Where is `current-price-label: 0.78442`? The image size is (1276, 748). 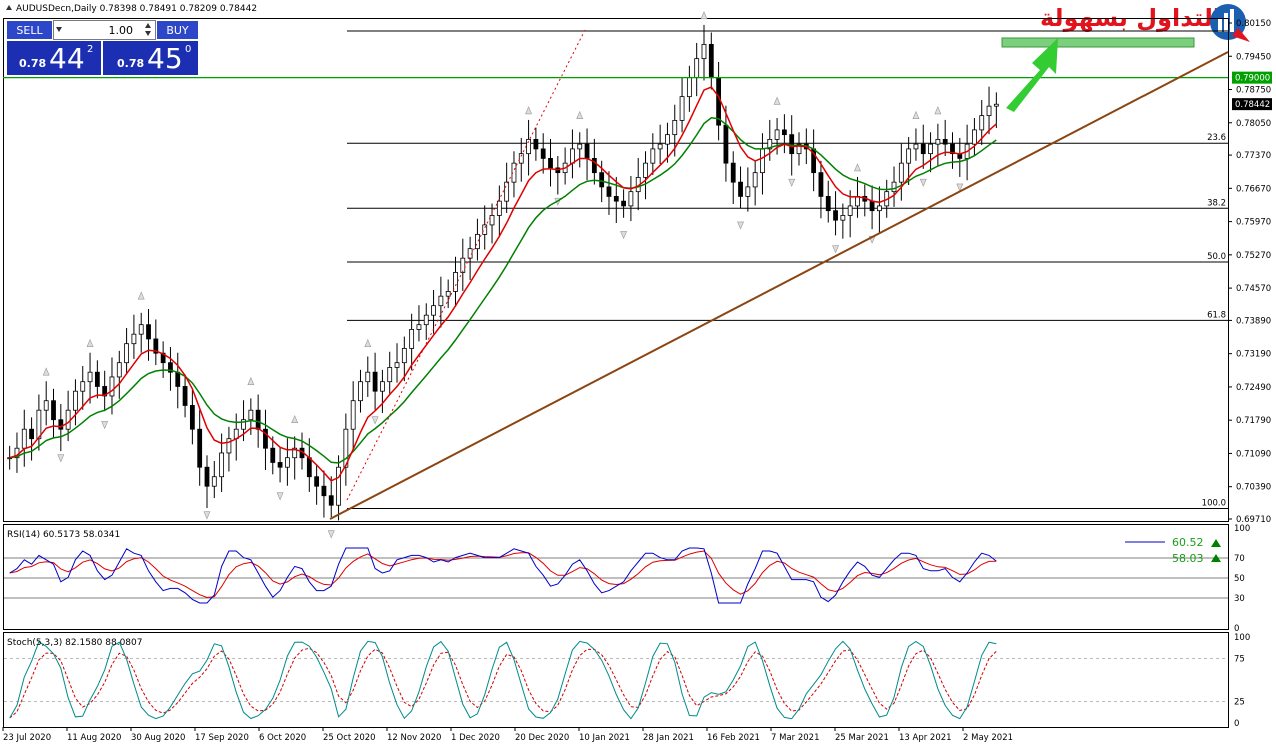
current-price-label: 0.78442 is located at coordinates (1252, 105).